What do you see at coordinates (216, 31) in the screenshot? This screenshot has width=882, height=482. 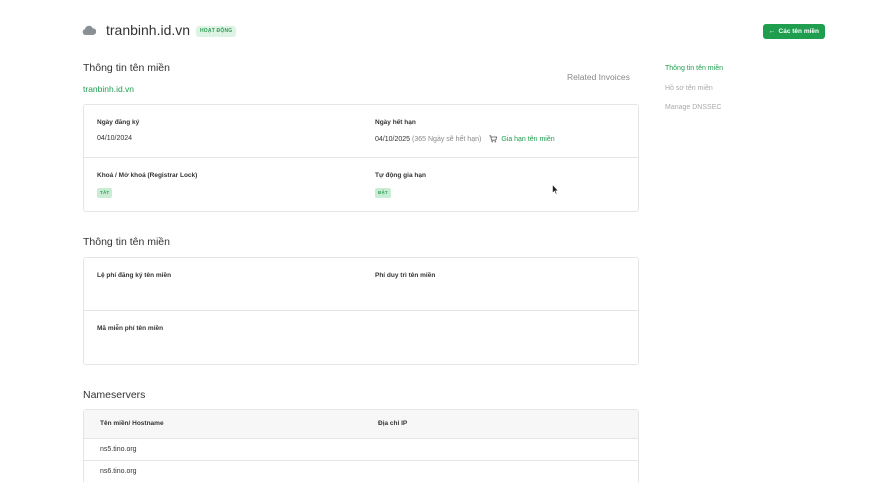 I see `status-badge: HOẠT ĐỘNG` at bounding box center [216, 31].